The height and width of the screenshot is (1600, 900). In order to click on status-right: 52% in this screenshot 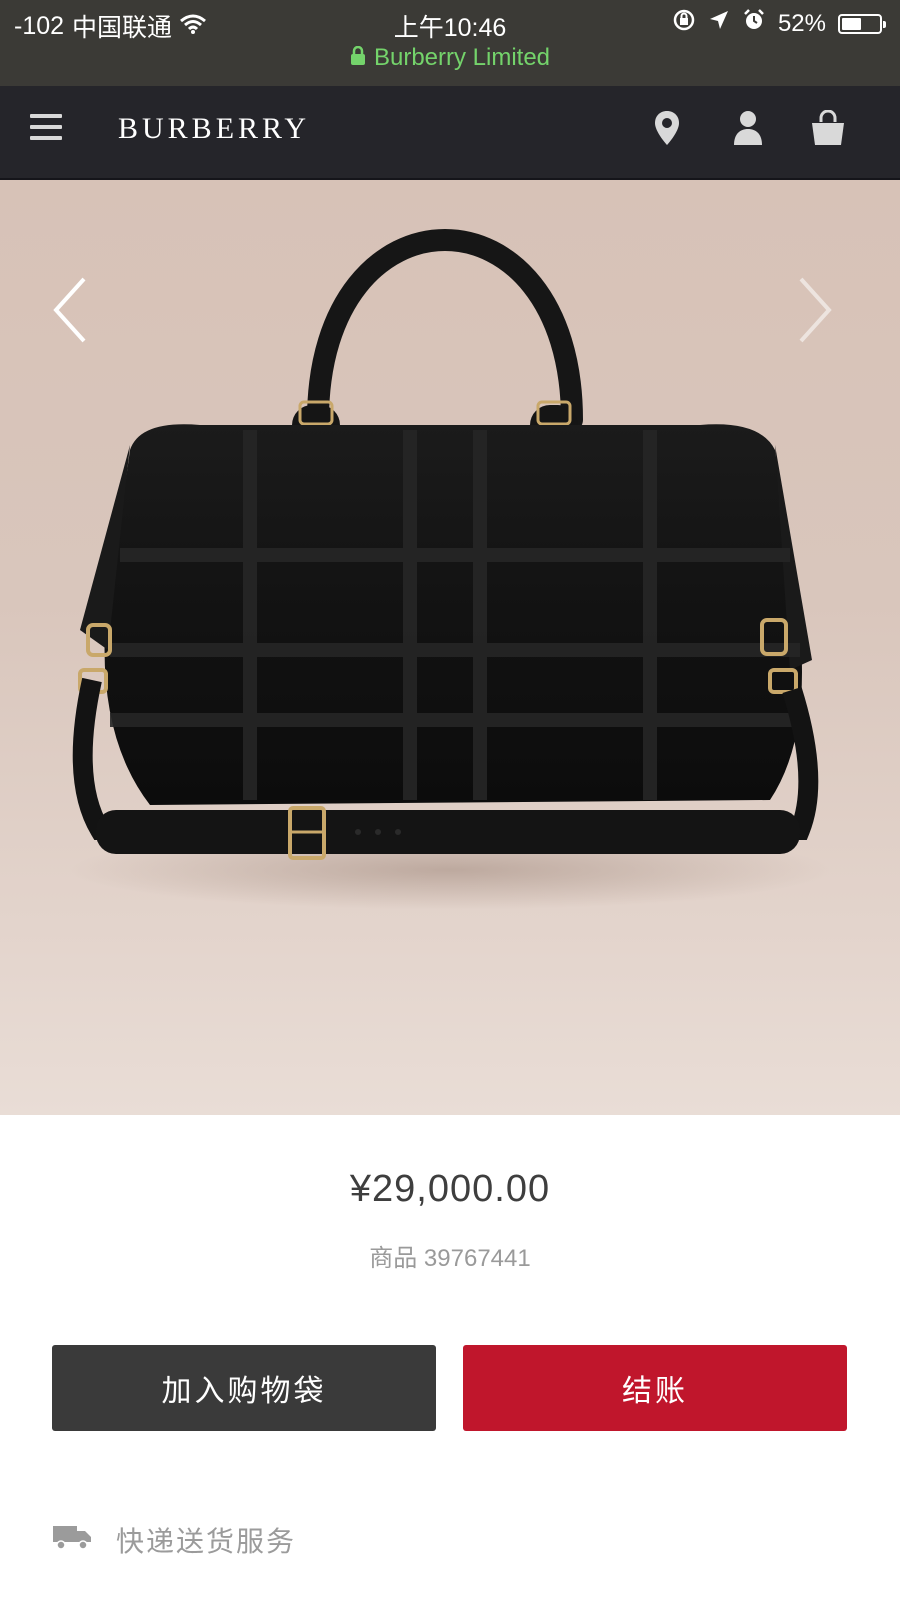, I will do `click(779, 23)`.